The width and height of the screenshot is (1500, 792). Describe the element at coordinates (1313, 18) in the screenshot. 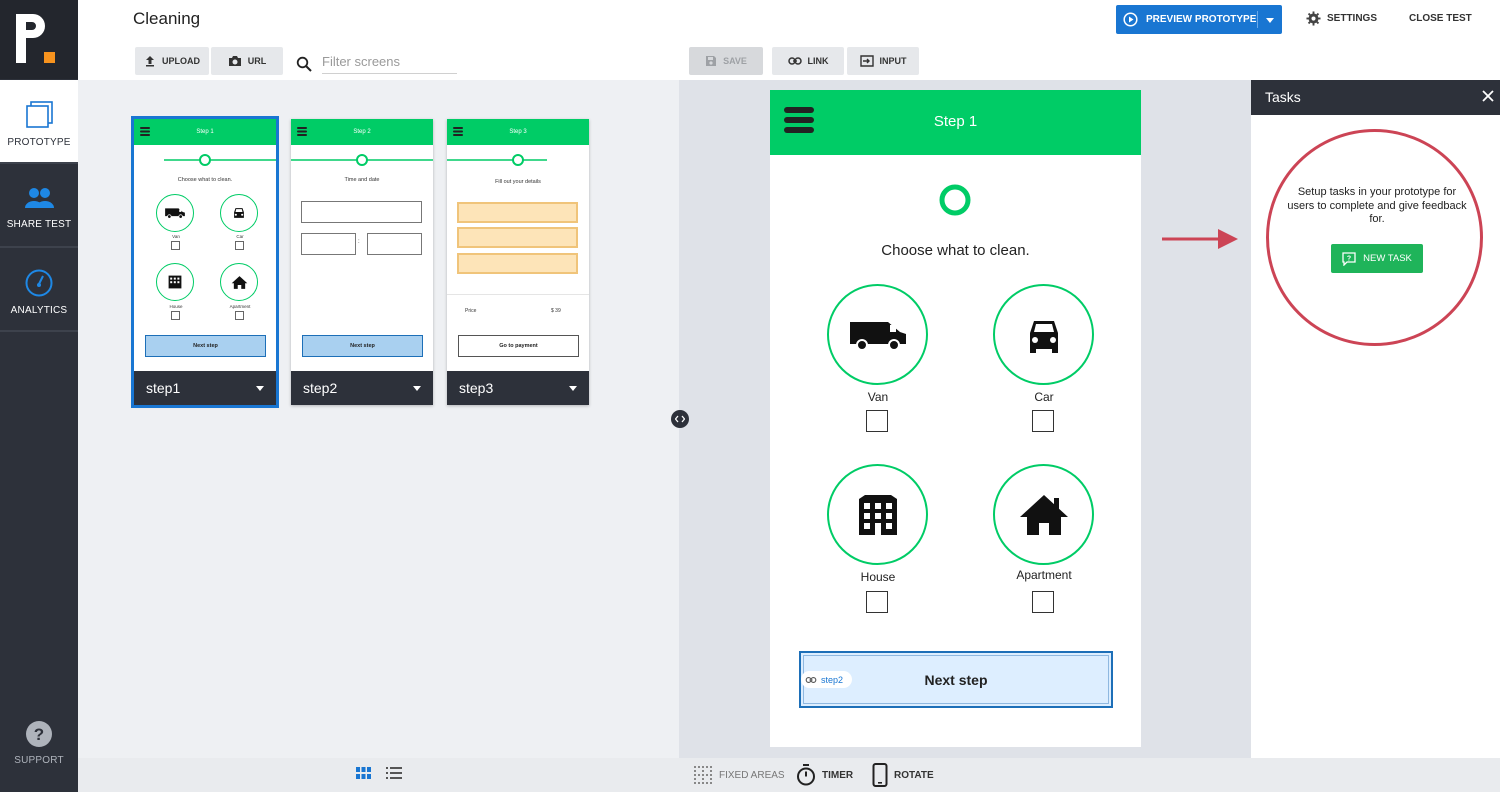

I see `gear-icon` at that location.